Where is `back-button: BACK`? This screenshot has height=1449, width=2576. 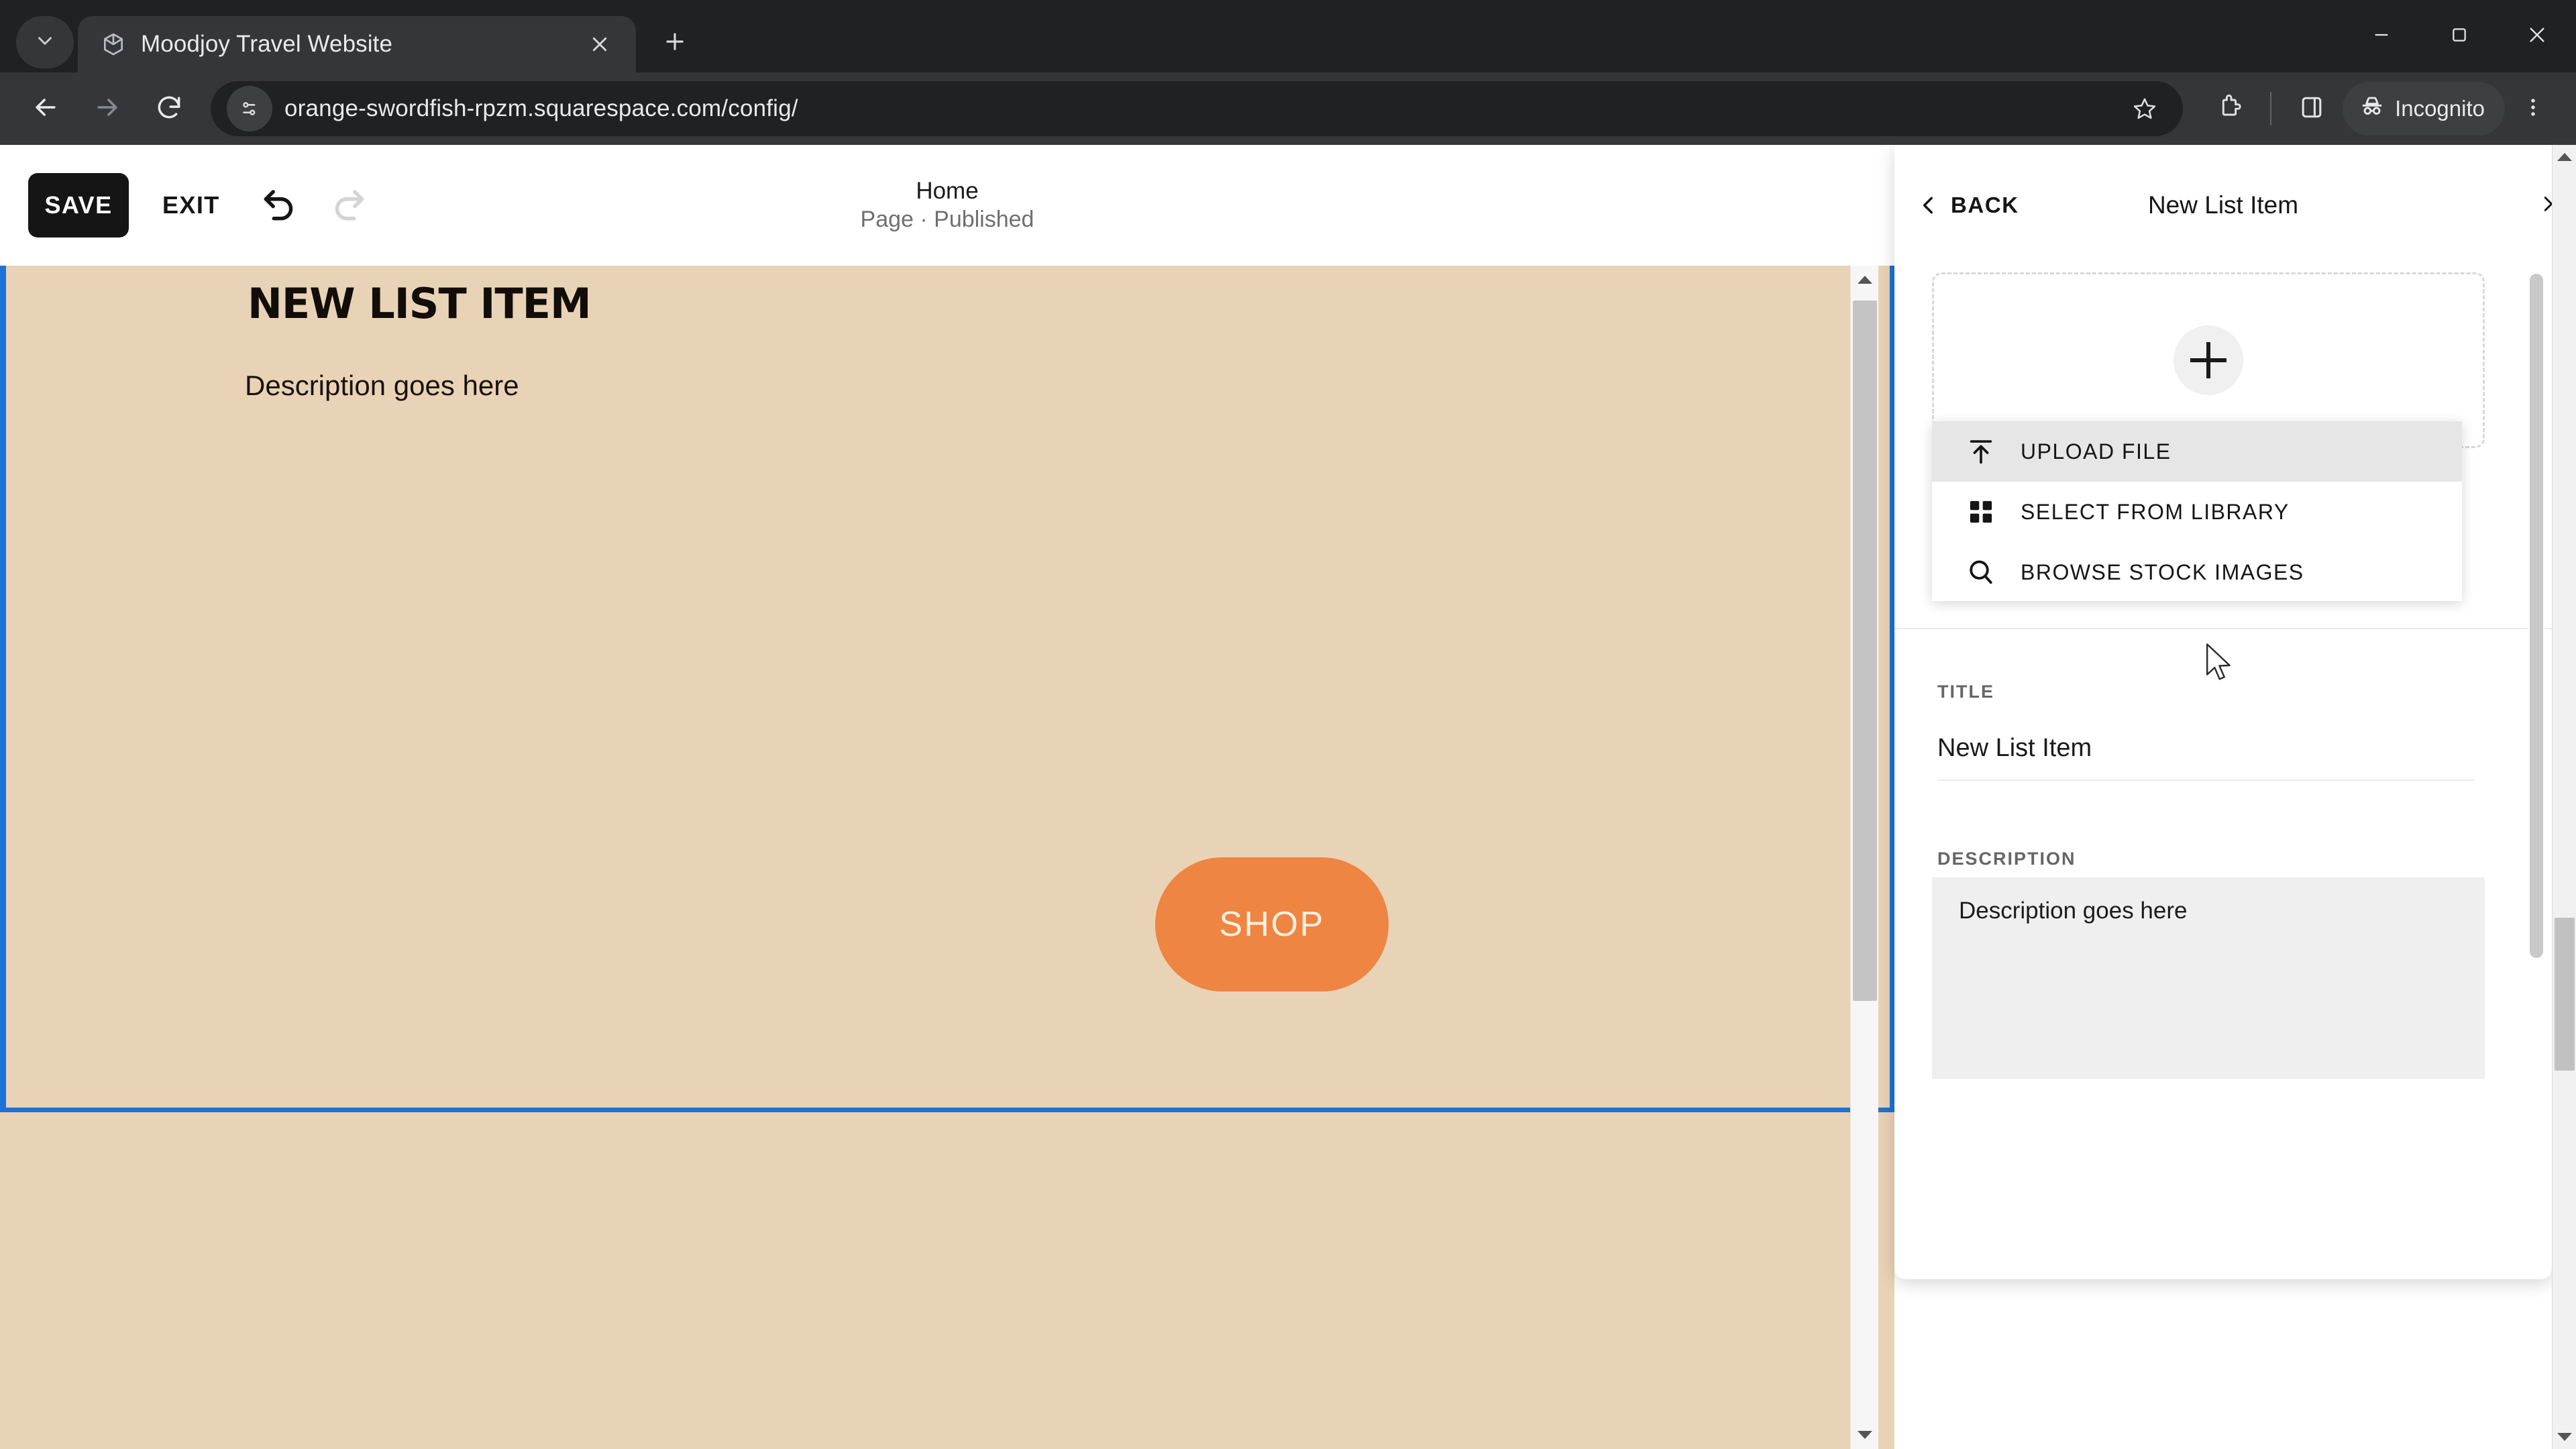 back-button: BACK is located at coordinates (1968, 205).